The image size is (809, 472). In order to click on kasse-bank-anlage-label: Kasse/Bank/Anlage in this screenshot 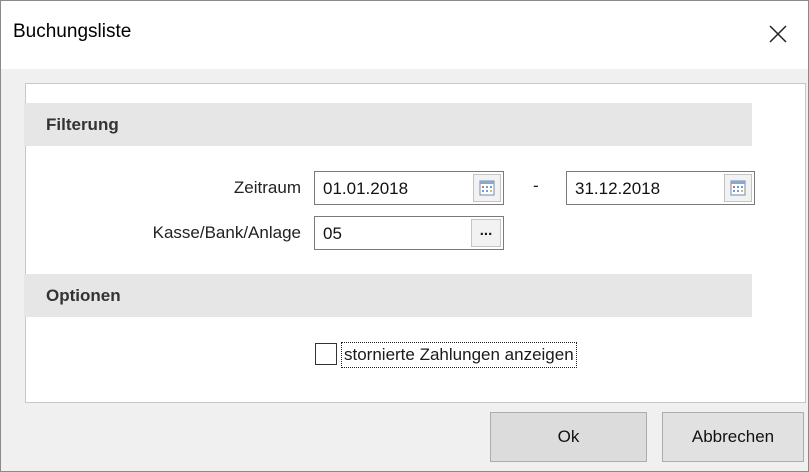, I will do `click(226, 232)`.